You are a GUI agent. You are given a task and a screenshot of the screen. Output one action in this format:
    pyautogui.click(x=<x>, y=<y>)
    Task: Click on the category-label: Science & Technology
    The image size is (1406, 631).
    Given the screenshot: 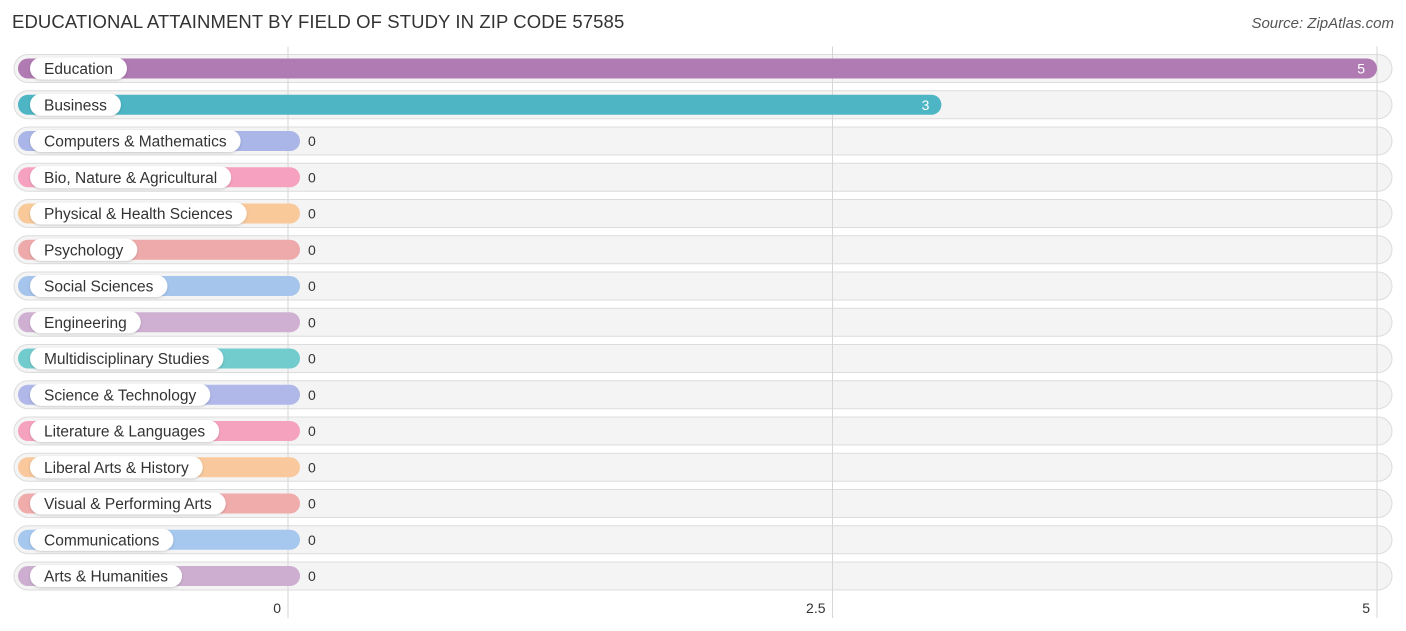 What is the action you would take?
    pyautogui.click(x=120, y=395)
    